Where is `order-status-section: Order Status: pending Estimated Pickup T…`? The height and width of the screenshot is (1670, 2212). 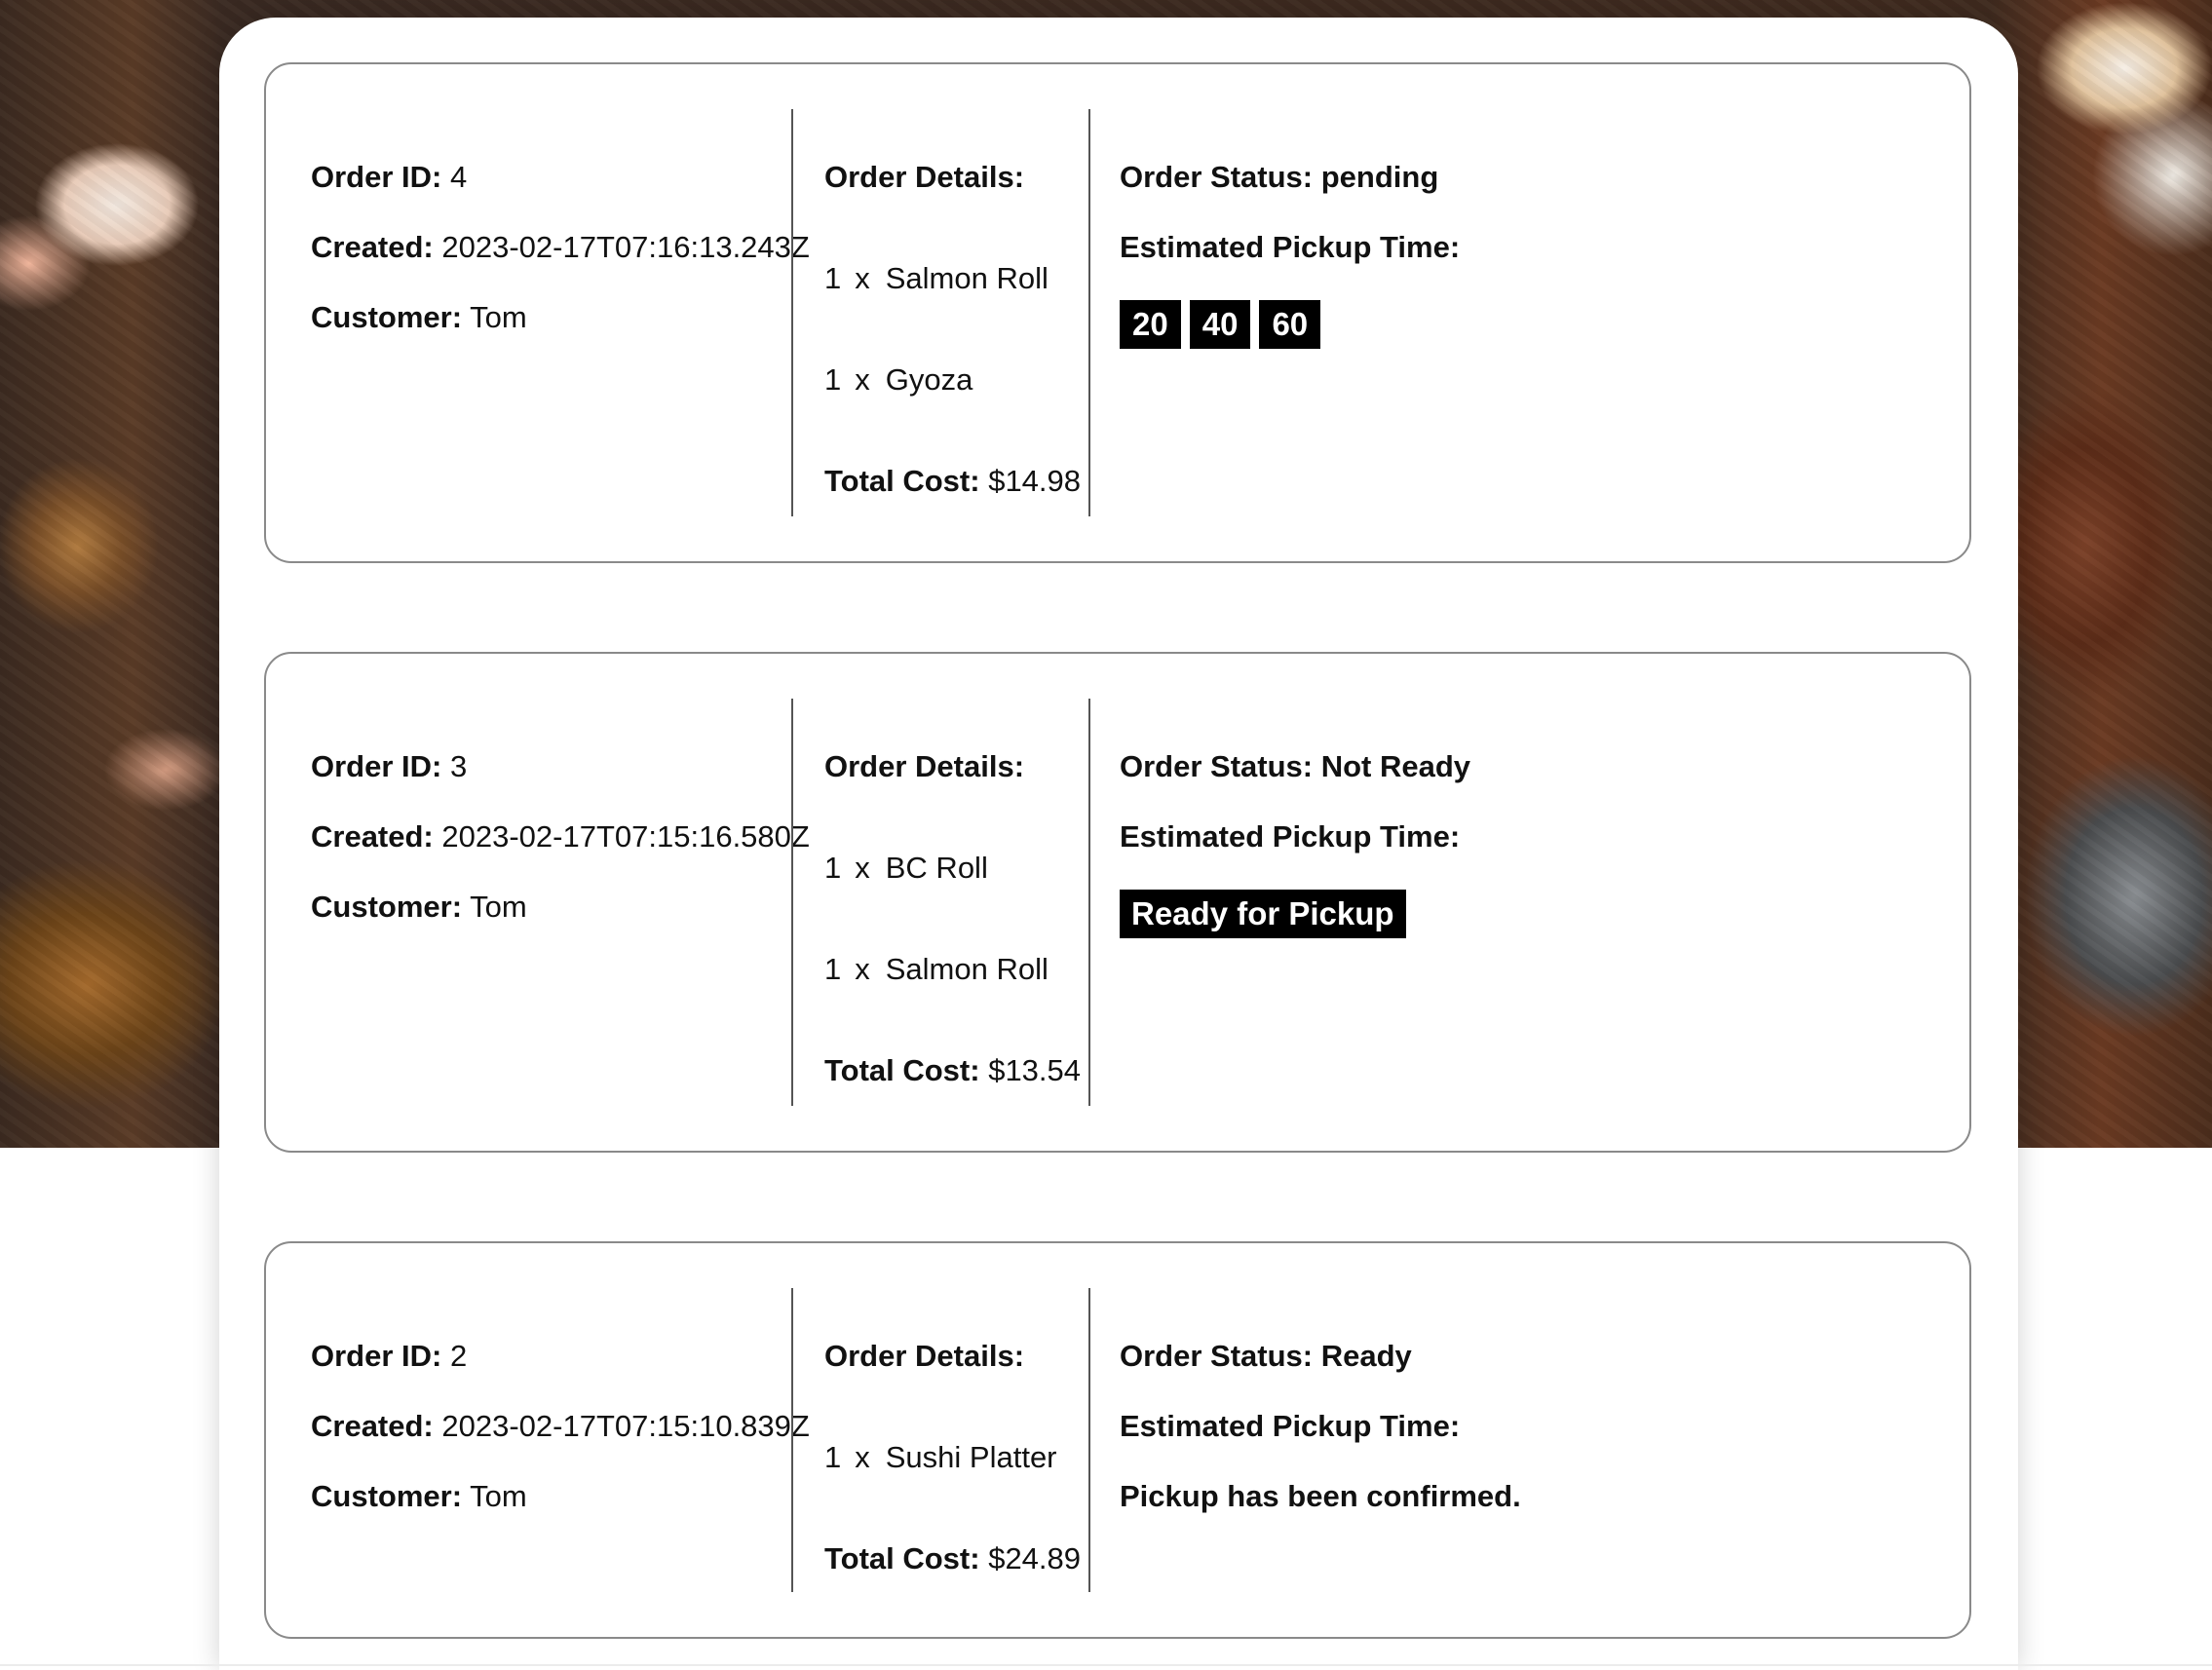
order-status-section: Order Status: pending Estimated Pickup T… is located at coordinates (1519, 312).